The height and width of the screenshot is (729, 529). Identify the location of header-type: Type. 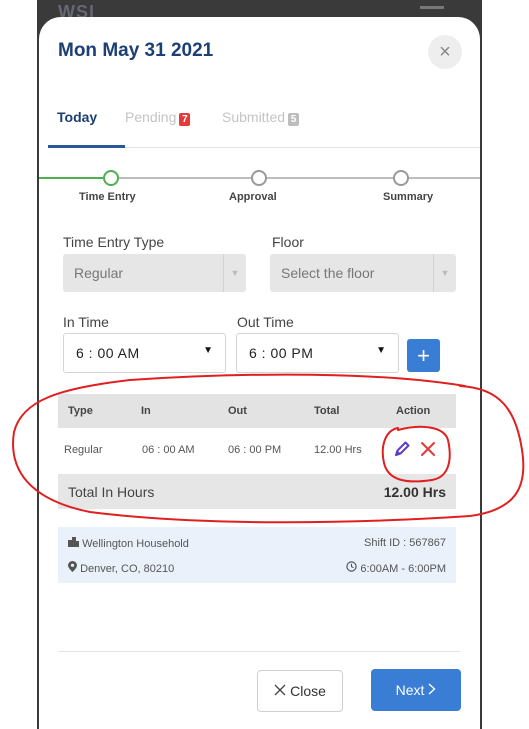
(80, 411).